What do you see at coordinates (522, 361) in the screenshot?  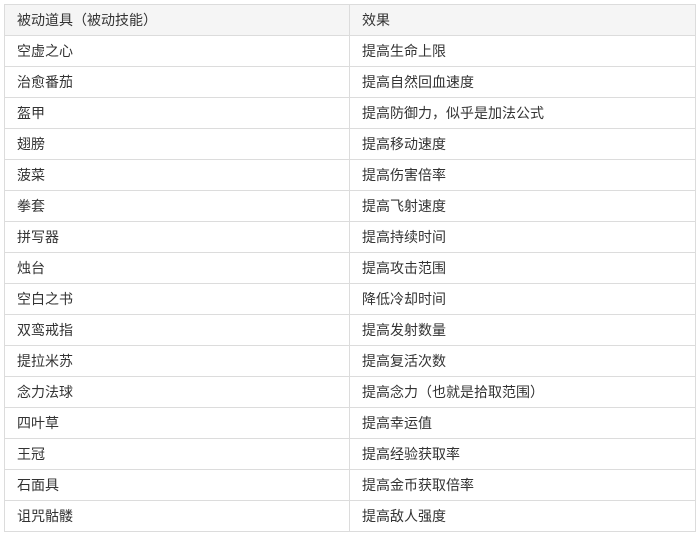 I see `effect-cell: 提高复活次数` at bounding box center [522, 361].